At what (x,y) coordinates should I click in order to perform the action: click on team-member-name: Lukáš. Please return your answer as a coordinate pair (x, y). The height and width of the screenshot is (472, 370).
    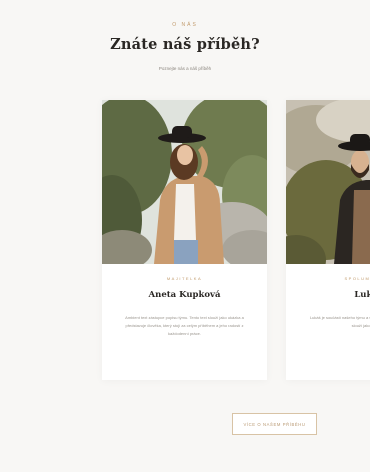
    Looking at the image, I should click on (362, 295).